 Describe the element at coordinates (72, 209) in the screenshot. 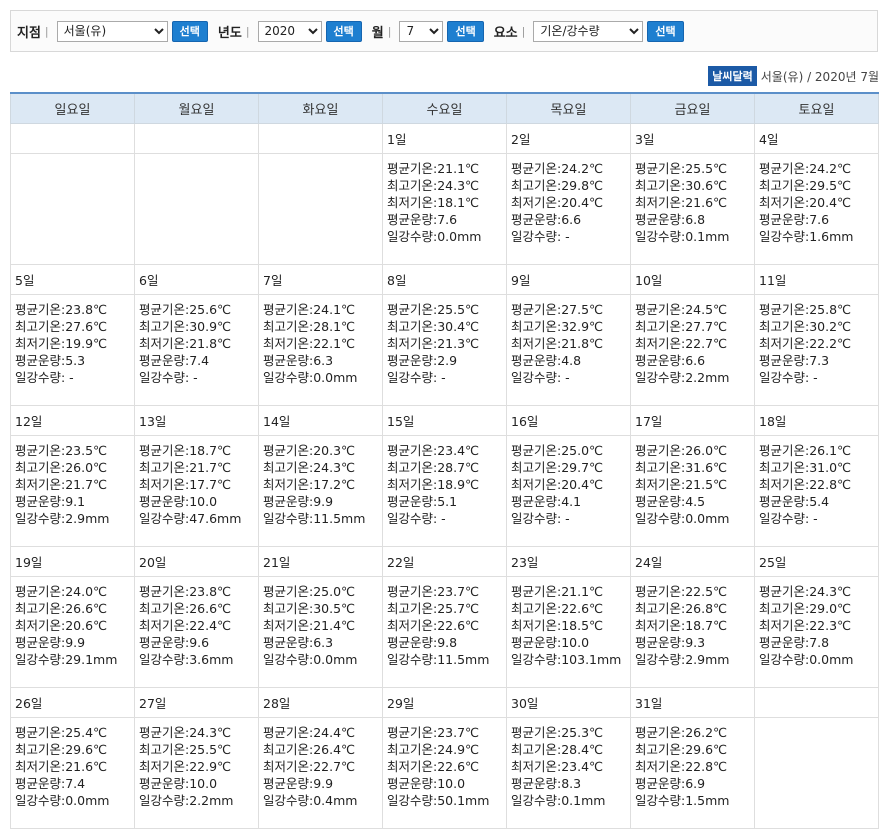

I see `day-weather-cell` at that location.